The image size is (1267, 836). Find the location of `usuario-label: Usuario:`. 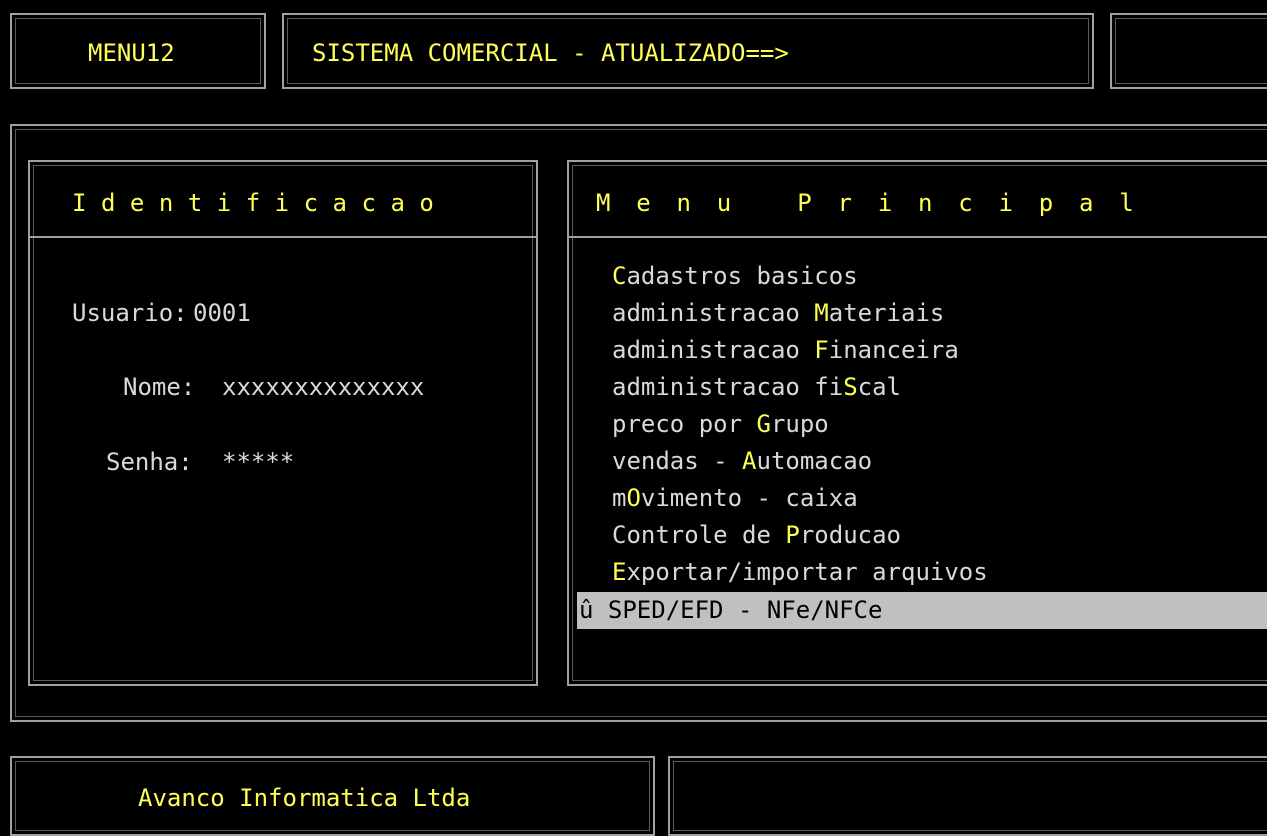

usuario-label: Usuario: is located at coordinates (130, 313).